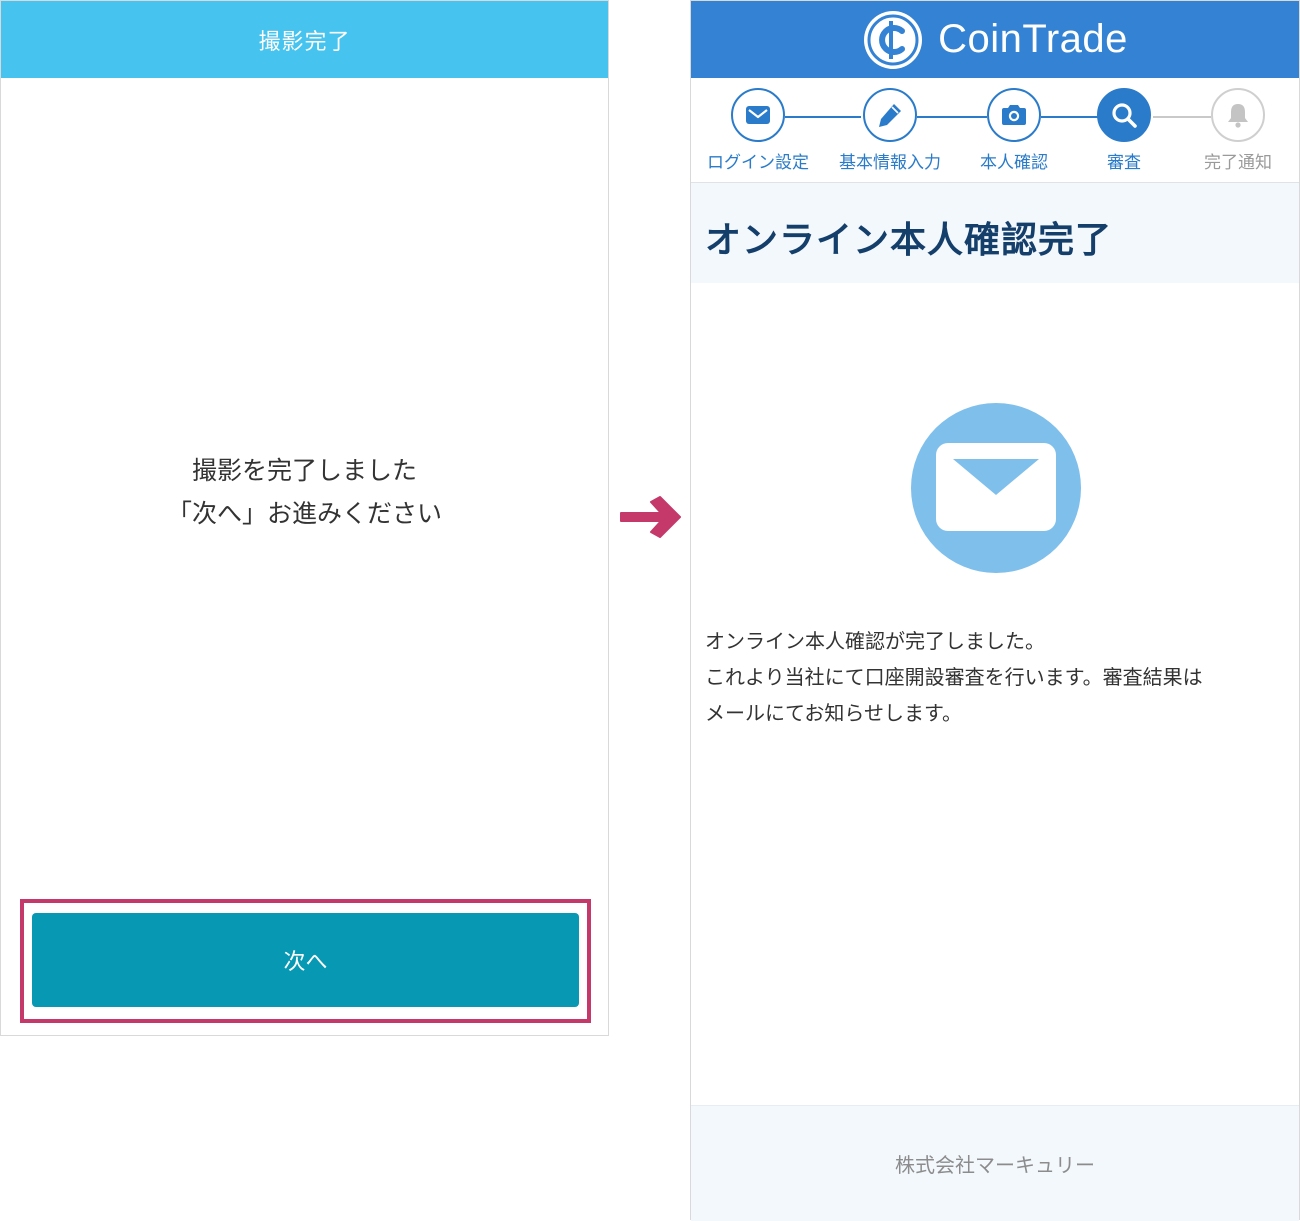  What do you see at coordinates (954, 677) in the screenshot?
I see `body-line-2: これより当社にて口座開設審査を行います。審査結果は` at bounding box center [954, 677].